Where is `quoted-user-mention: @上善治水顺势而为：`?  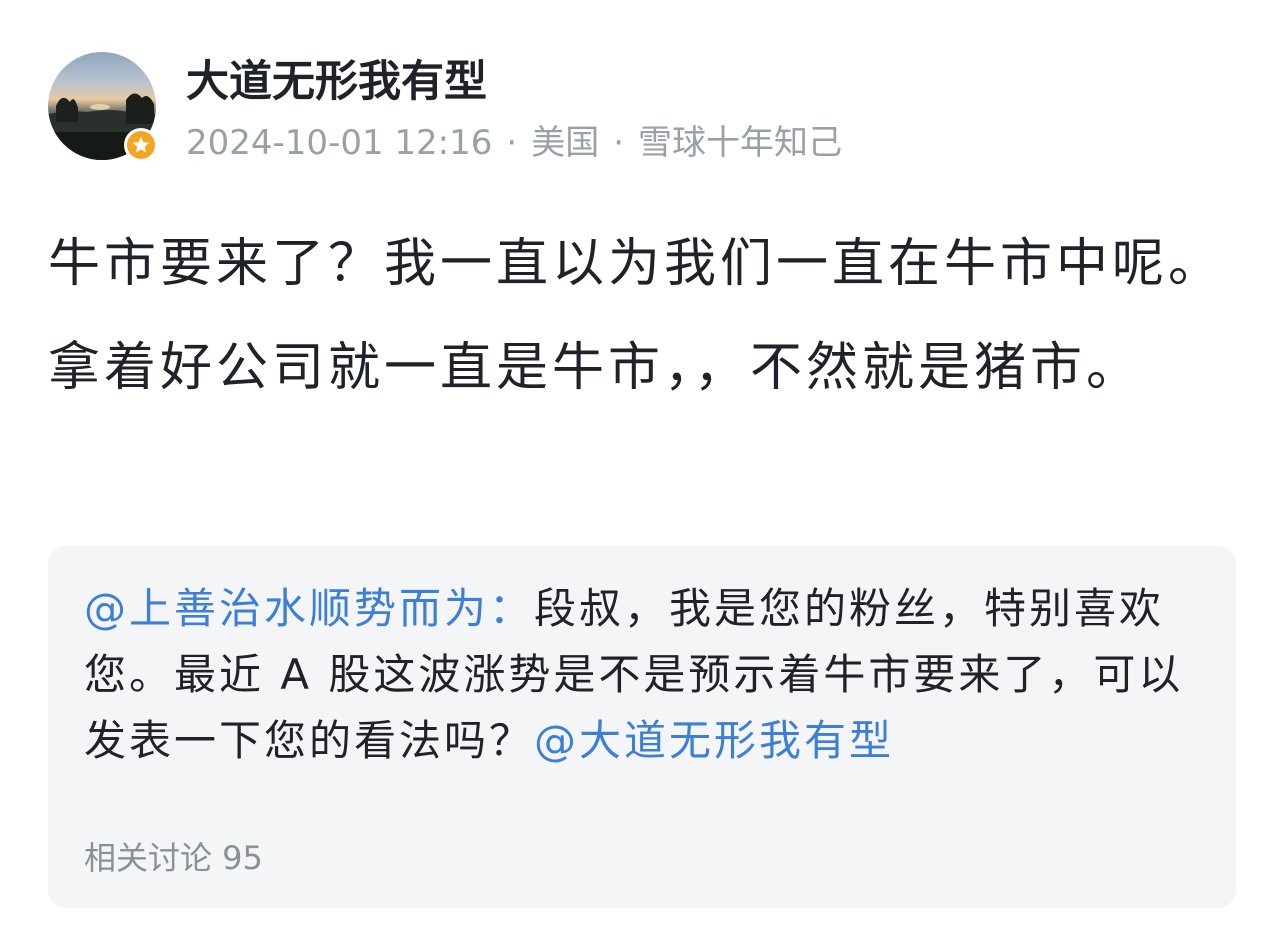 quoted-user-mention: @上善治水顺势而为： is located at coordinates (309, 608).